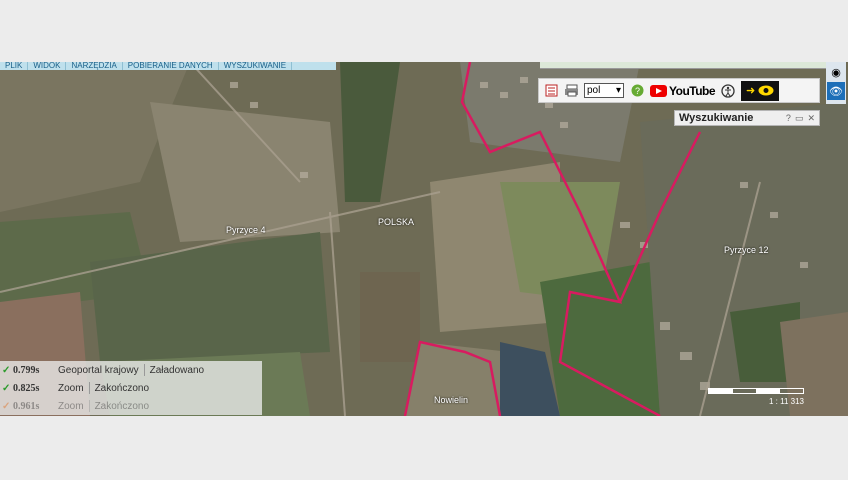  What do you see at coordinates (94, 66) in the screenshot?
I see `menu-item-tools: NARZĘDZIA` at bounding box center [94, 66].